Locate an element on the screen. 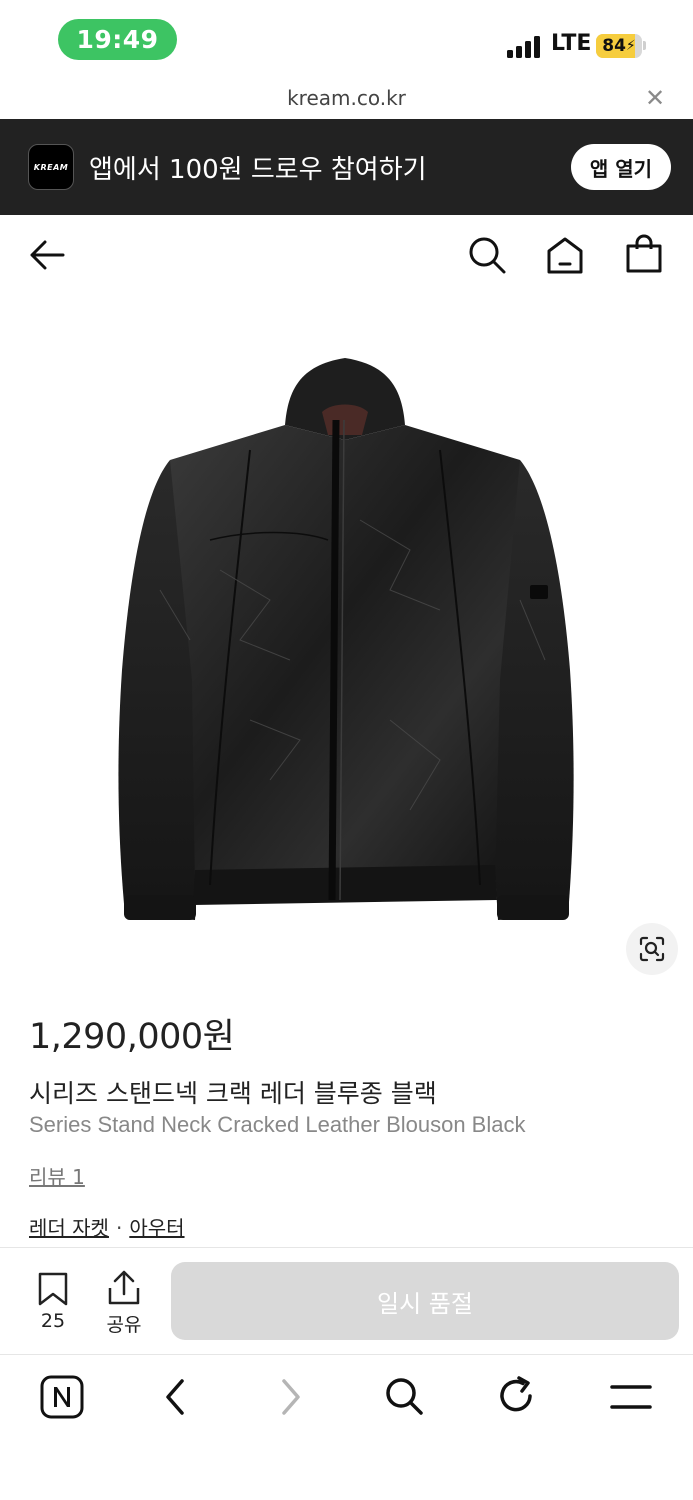 The width and height of the screenshot is (693, 1500). wish-button: 25 is located at coordinates (53, 1303).